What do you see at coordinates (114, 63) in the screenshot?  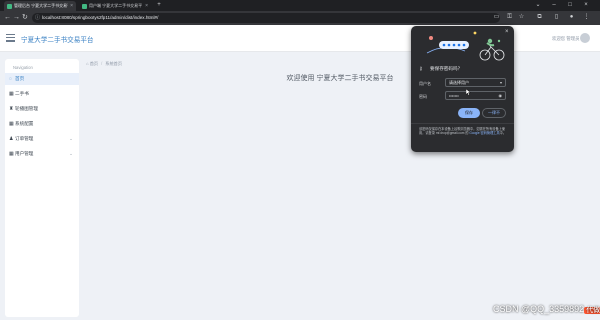 I see `breadcrumb-current: 系统首页` at bounding box center [114, 63].